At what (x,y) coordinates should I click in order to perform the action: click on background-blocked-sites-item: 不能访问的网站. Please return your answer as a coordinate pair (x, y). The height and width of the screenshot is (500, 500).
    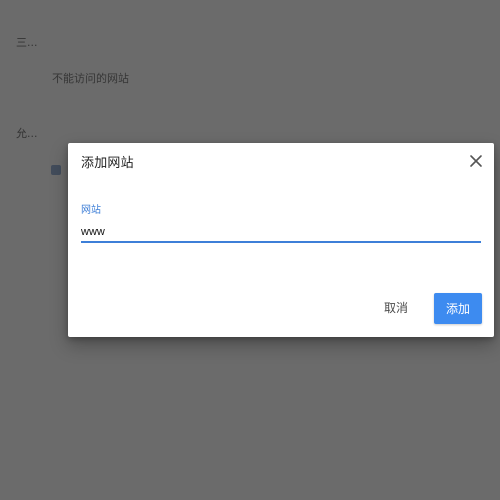
    Looking at the image, I should click on (90, 78).